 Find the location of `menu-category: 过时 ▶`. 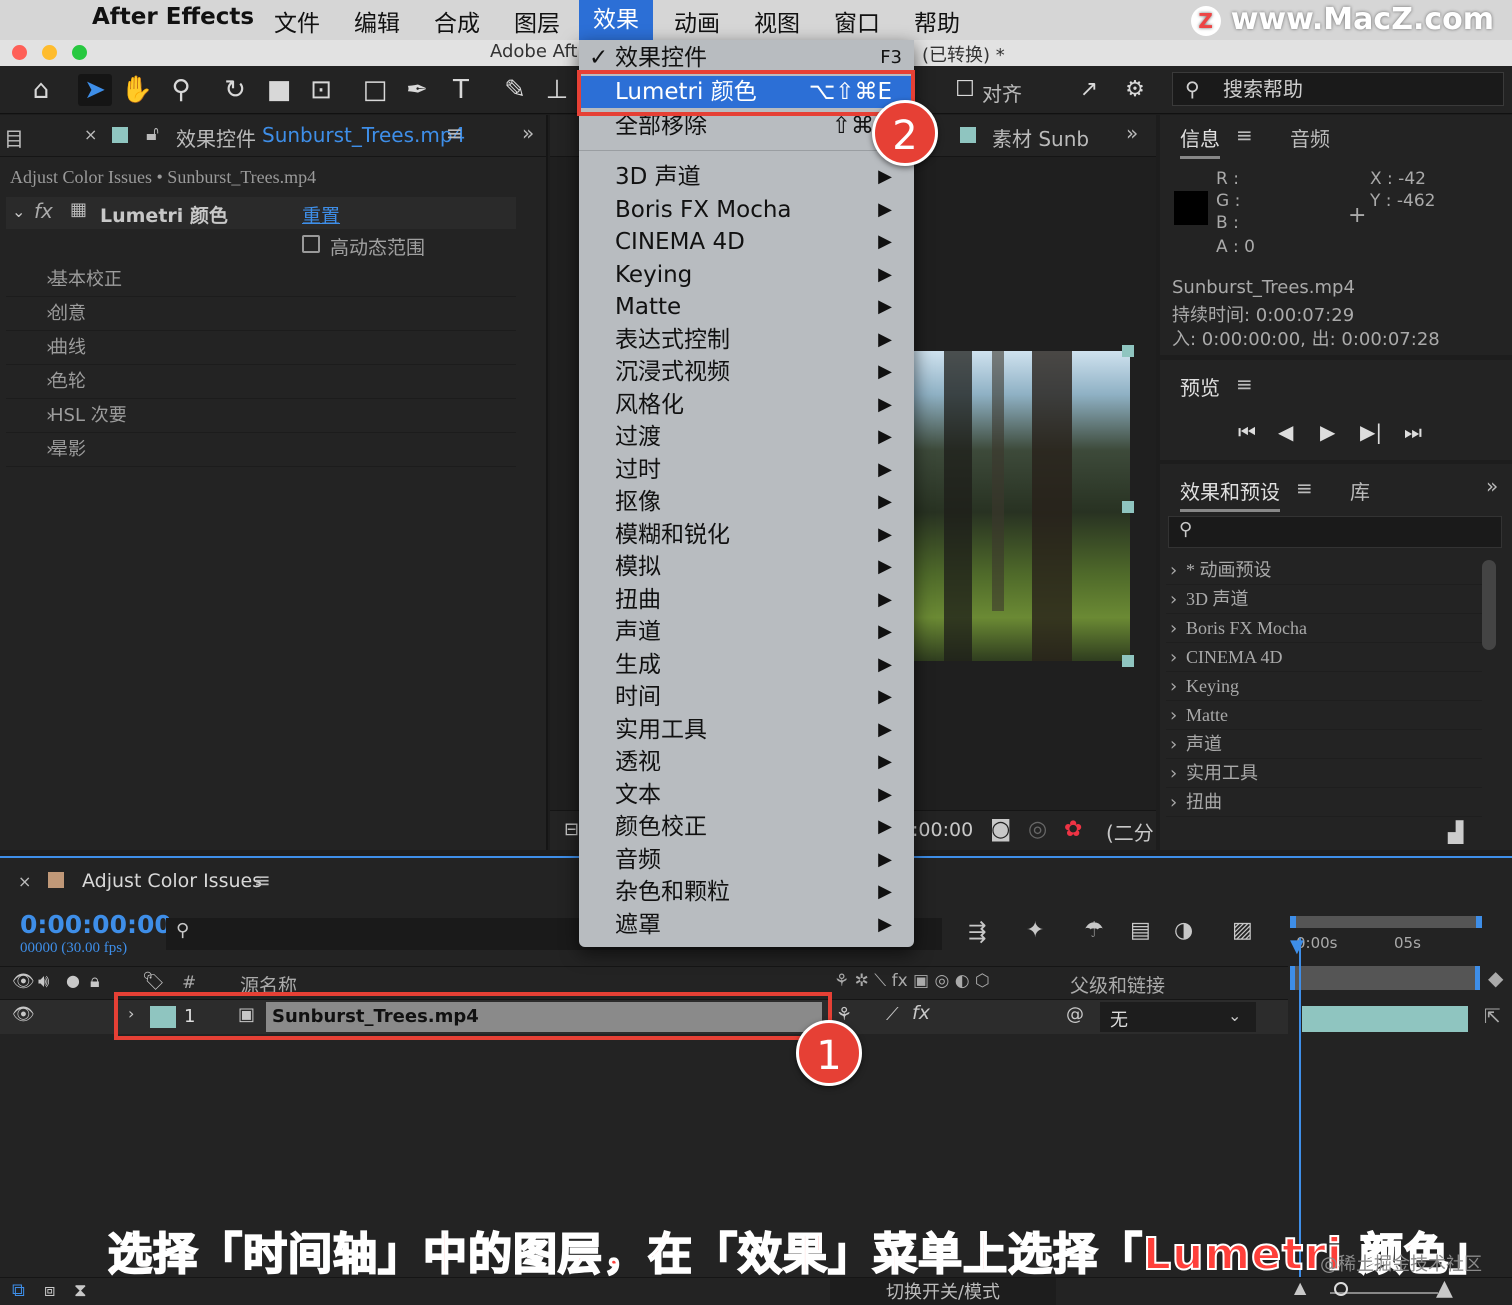

menu-category: 过时 ▶ is located at coordinates (746, 470).